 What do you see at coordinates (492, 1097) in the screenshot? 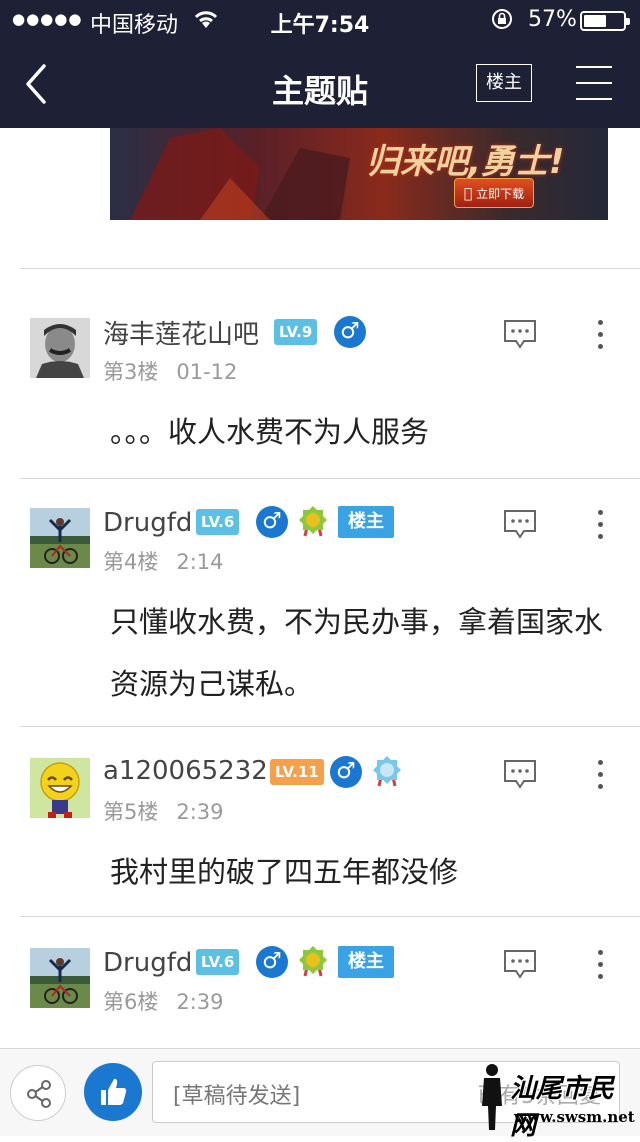
I see `watermark-figure-icon` at bounding box center [492, 1097].